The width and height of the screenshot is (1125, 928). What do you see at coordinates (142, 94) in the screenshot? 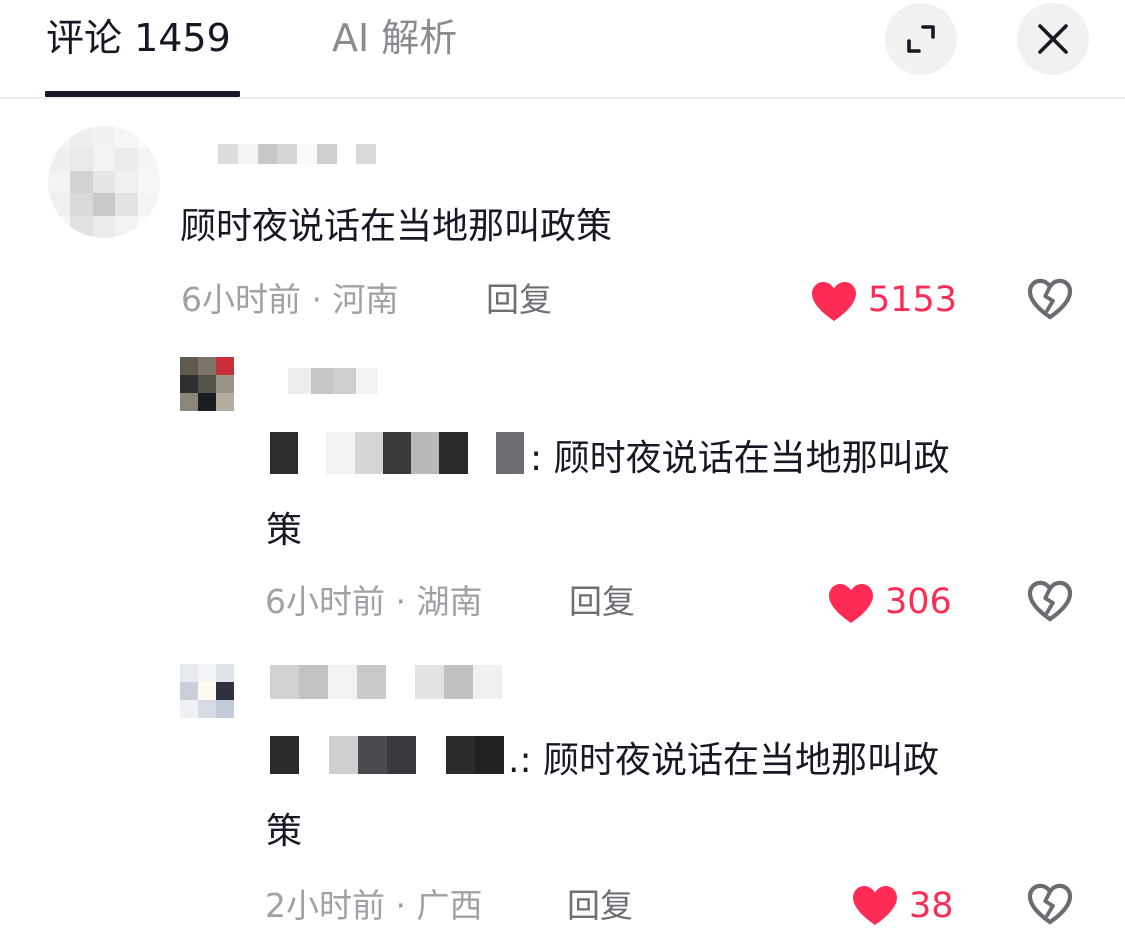
I see `active-tab-indicator` at bounding box center [142, 94].